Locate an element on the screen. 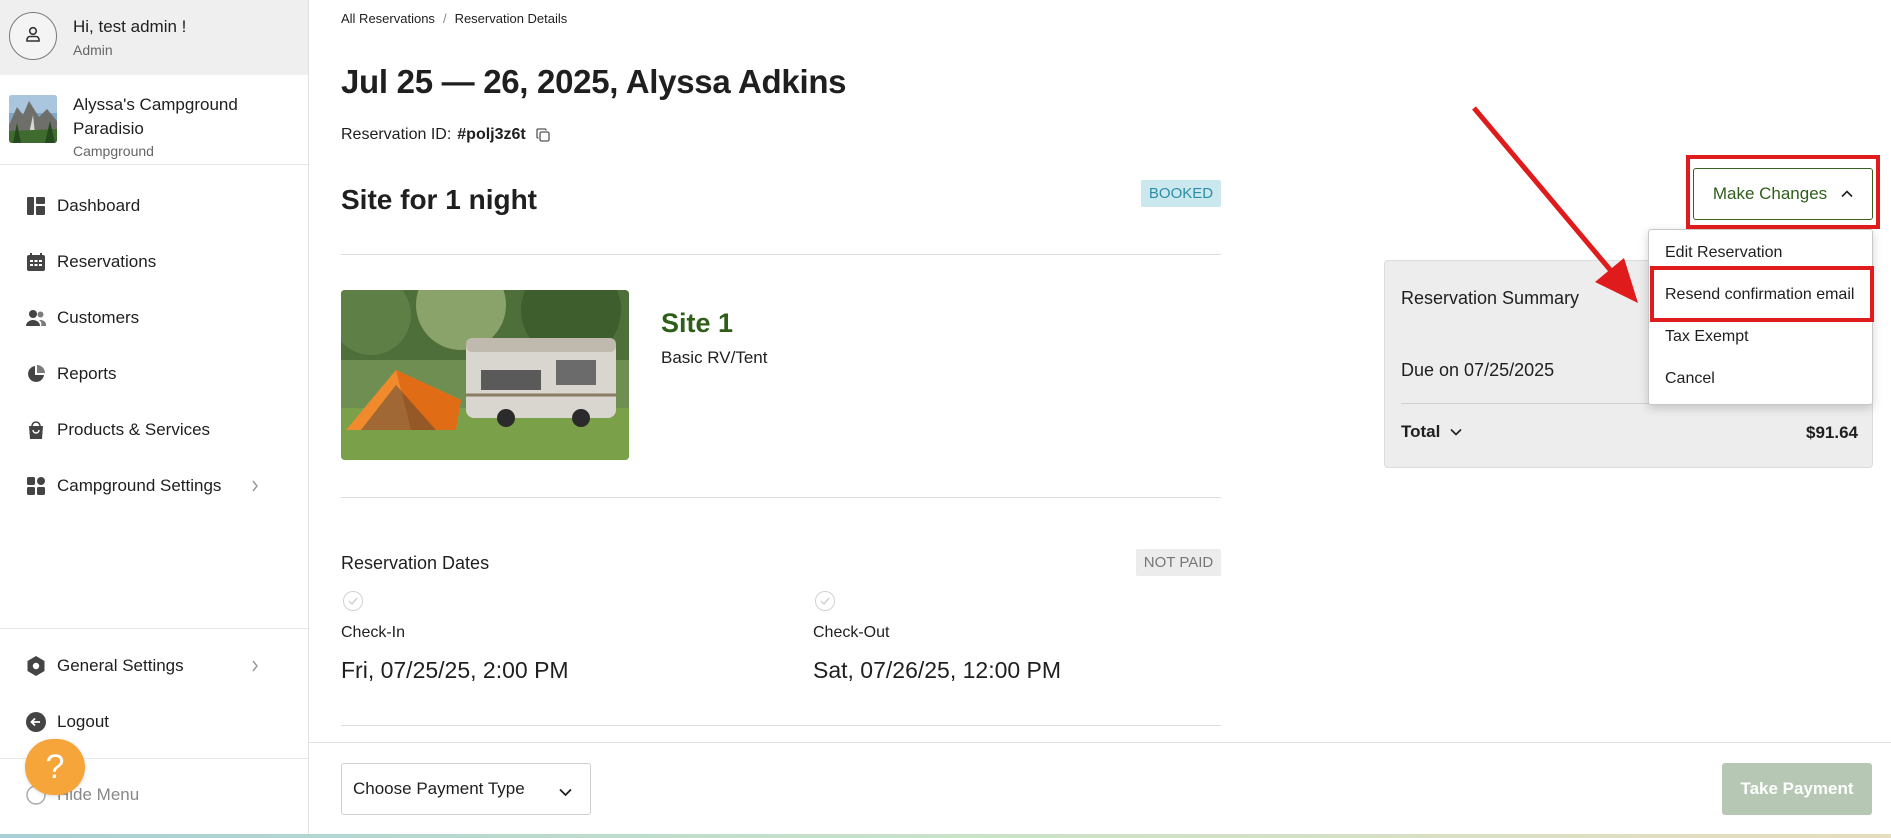  total-label: Total is located at coordinates (1421, 431).